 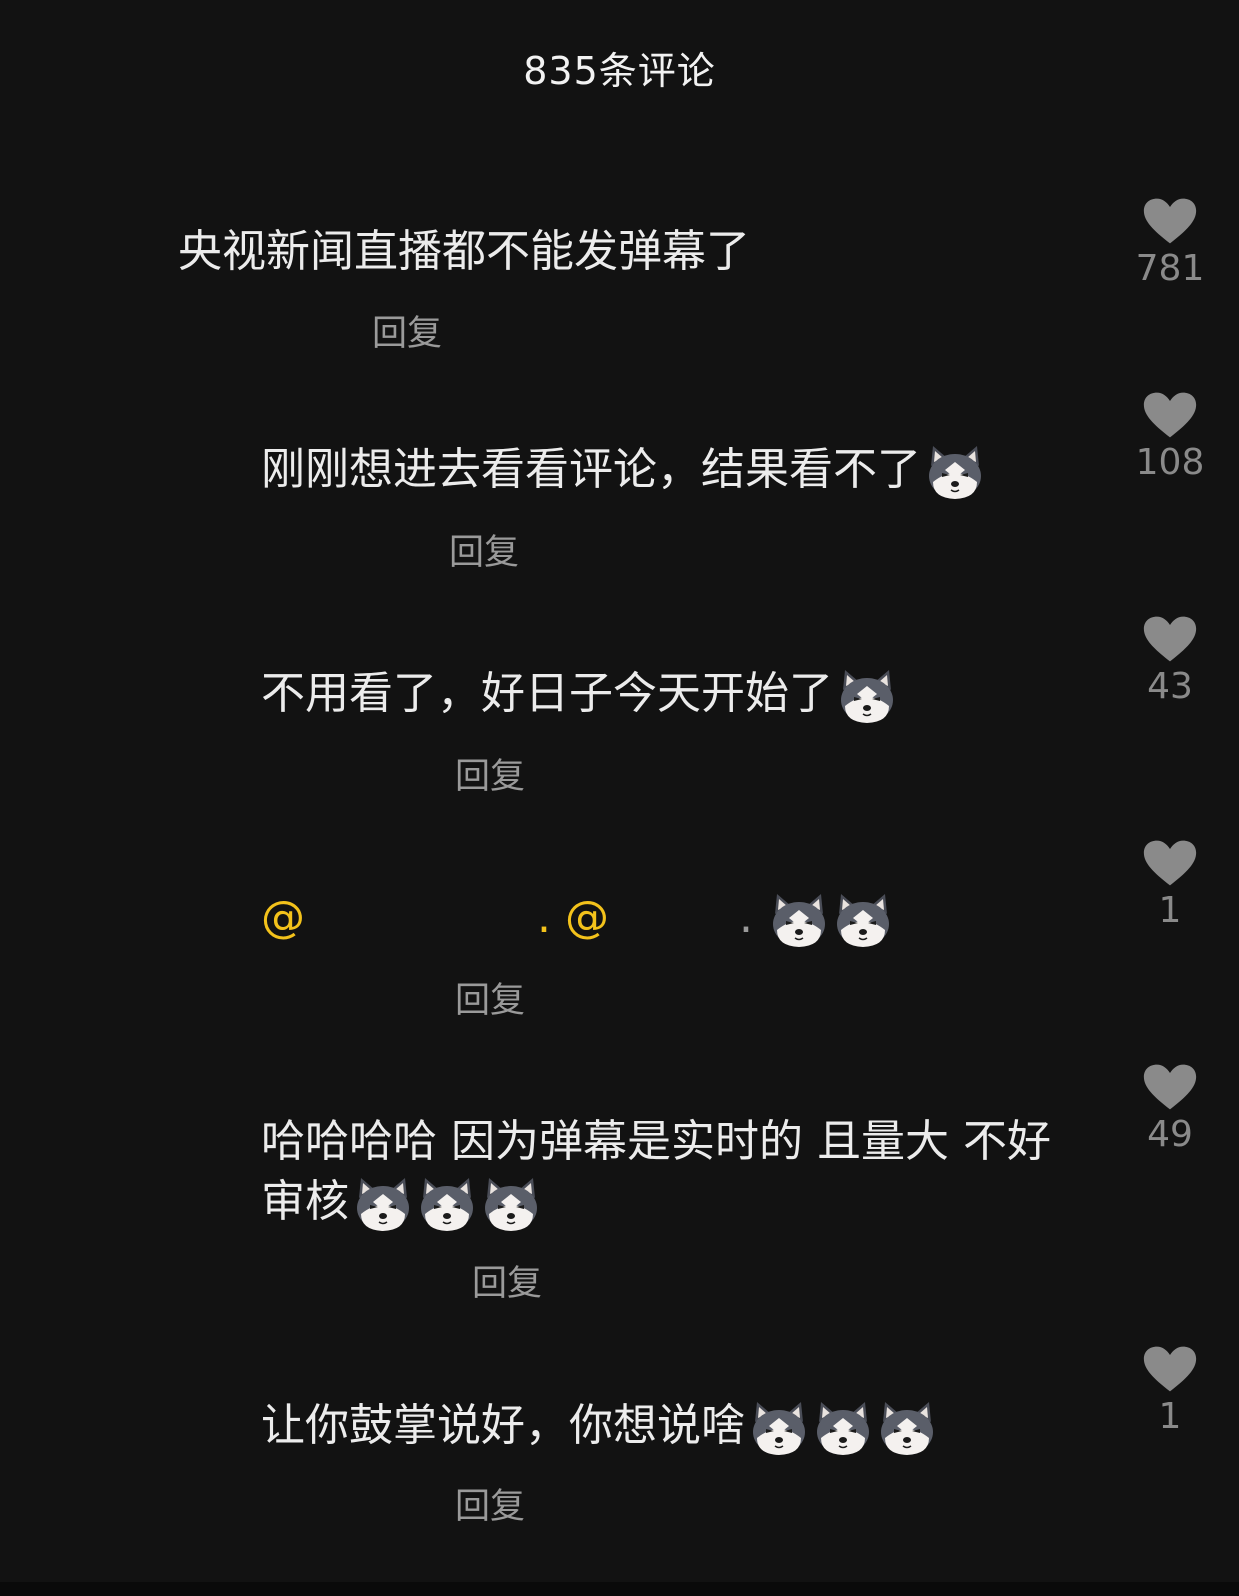 I want to click on comment-text: 让你鼓掌说好，你想说啥, so click(x=599, y=1426).